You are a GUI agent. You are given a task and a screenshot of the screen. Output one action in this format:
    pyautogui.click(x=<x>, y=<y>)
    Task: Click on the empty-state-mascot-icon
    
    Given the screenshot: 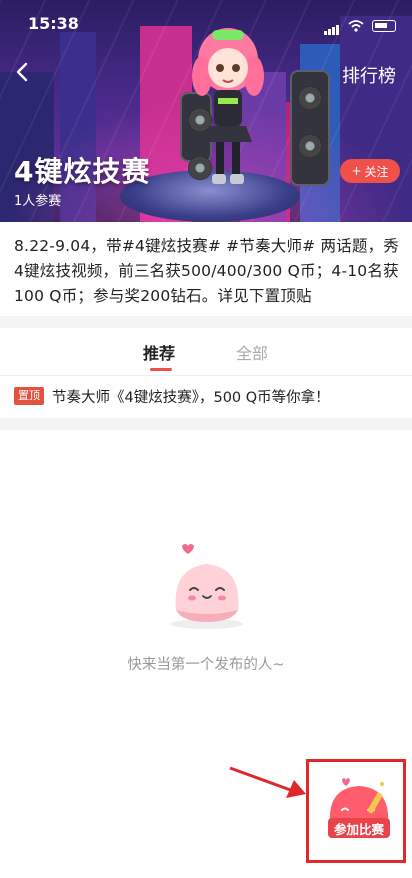 What is the action you would take?
    pyautogui.click(x=207, y=586)
    